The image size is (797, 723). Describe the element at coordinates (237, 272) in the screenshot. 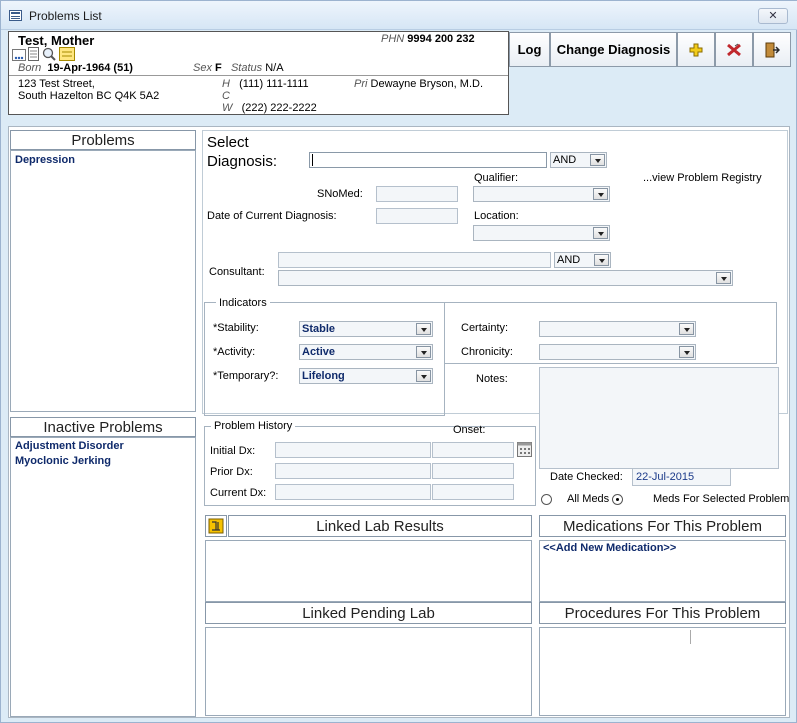

I see `consultant-label: Consultant:` at that location.